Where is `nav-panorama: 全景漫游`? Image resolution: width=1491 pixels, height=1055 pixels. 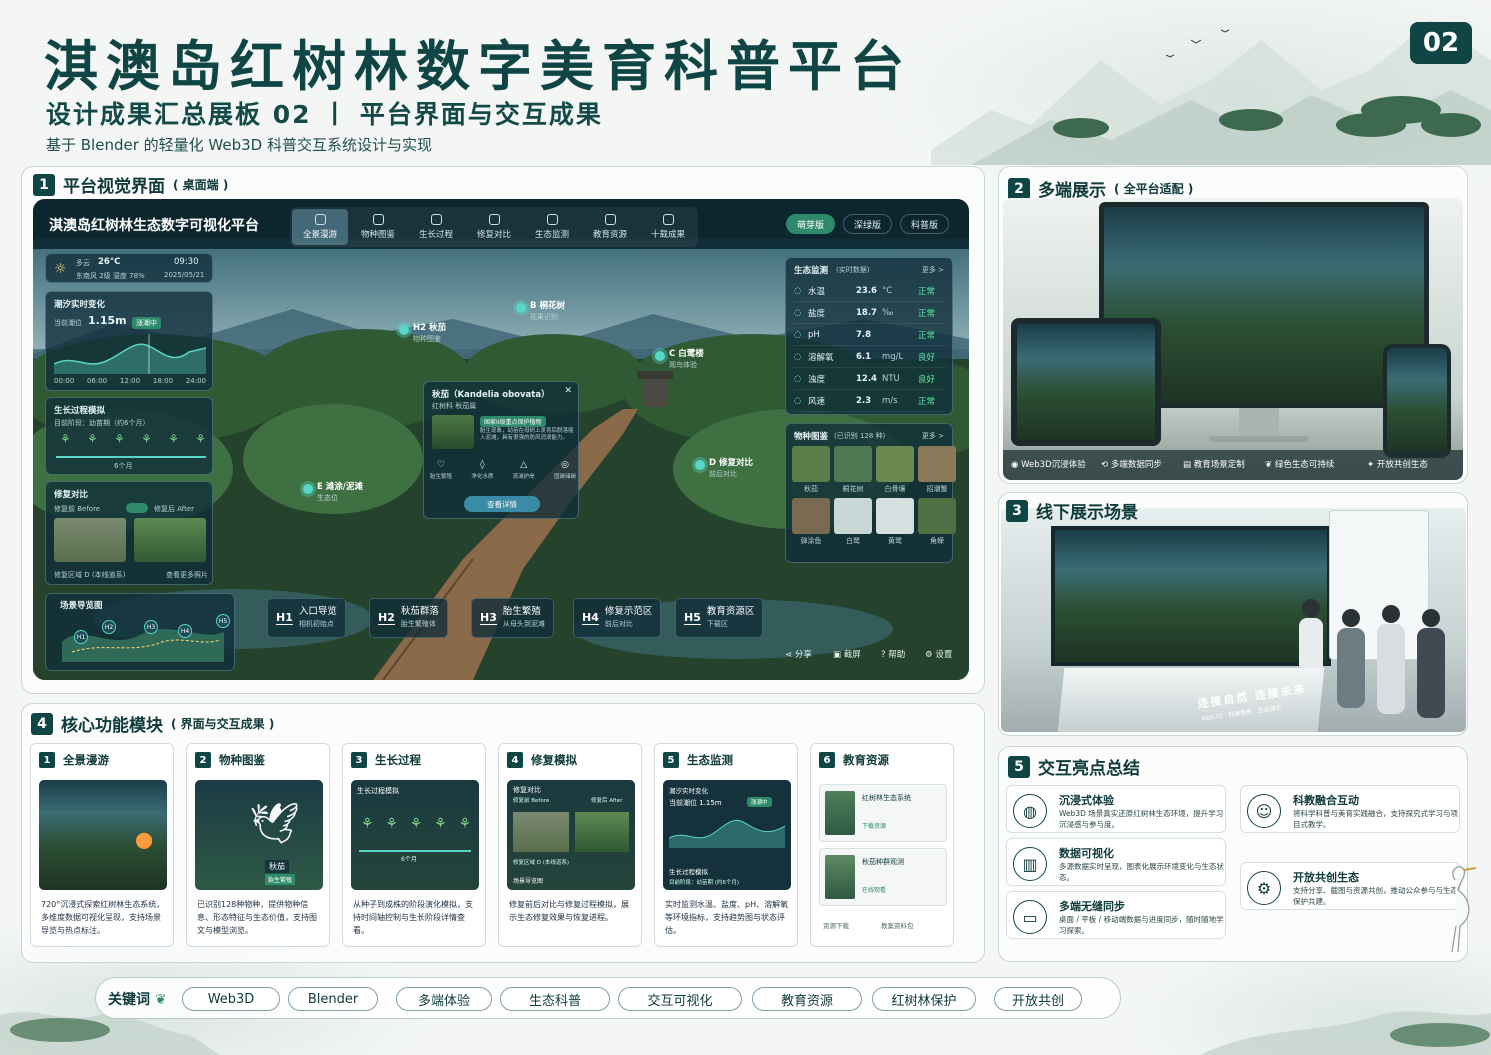
nav-panorama: 全景漫游 is located at coordinates (320, 227).